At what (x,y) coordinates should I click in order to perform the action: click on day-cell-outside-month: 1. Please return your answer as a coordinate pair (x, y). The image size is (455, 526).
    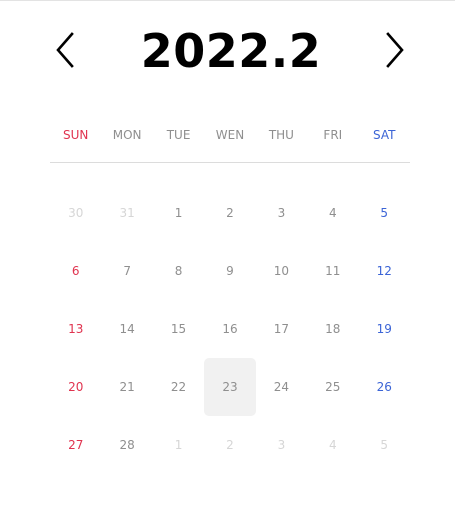
    Looking at the image, I should click on (178, 445).